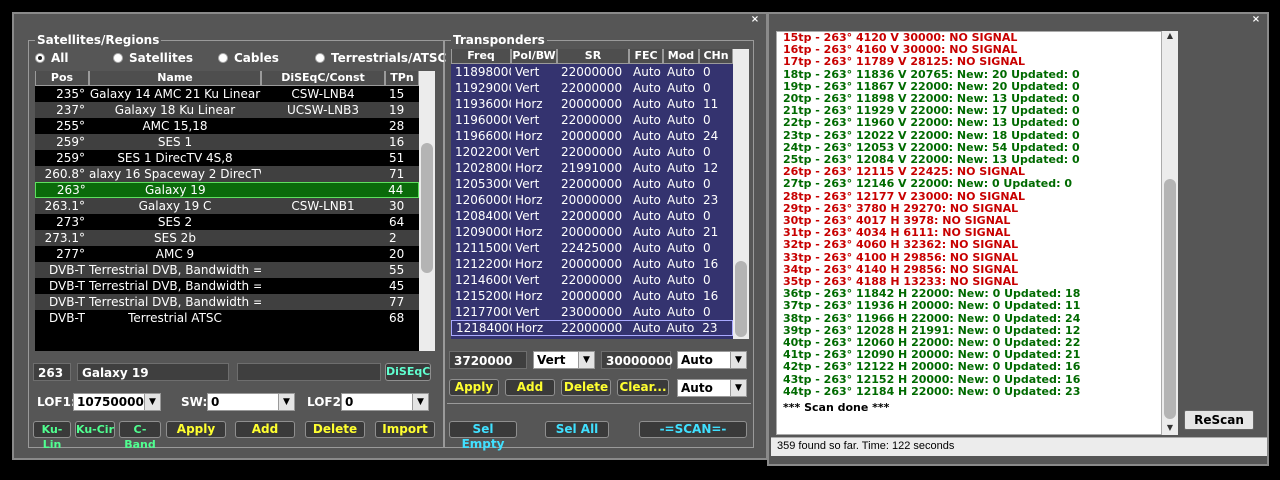 Image resolution: width=1280 pixels, height=480 pixels. I want to click on transponder-row: 12090000 Horz 20000000 Auto Auto 21, so click(592, 232).